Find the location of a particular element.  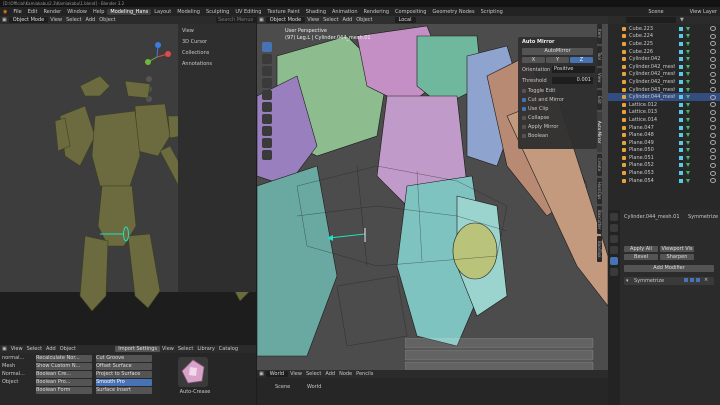

tab-hardops: HardOps is located at coordinates (599, 191).